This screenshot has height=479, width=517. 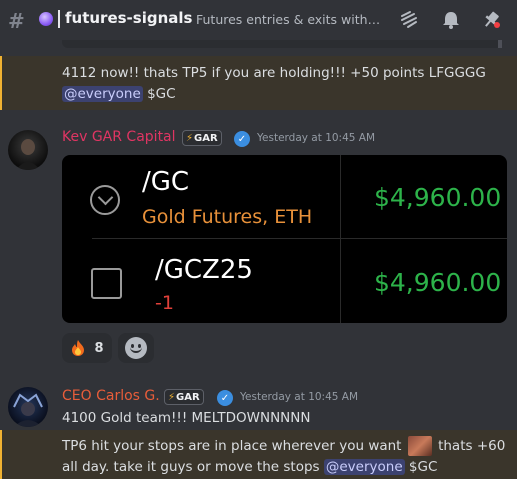 What do you see at coordinates (87, 348) in the screenshot?
I see `reaction-fire: 8` at bounding box center [87, 348].